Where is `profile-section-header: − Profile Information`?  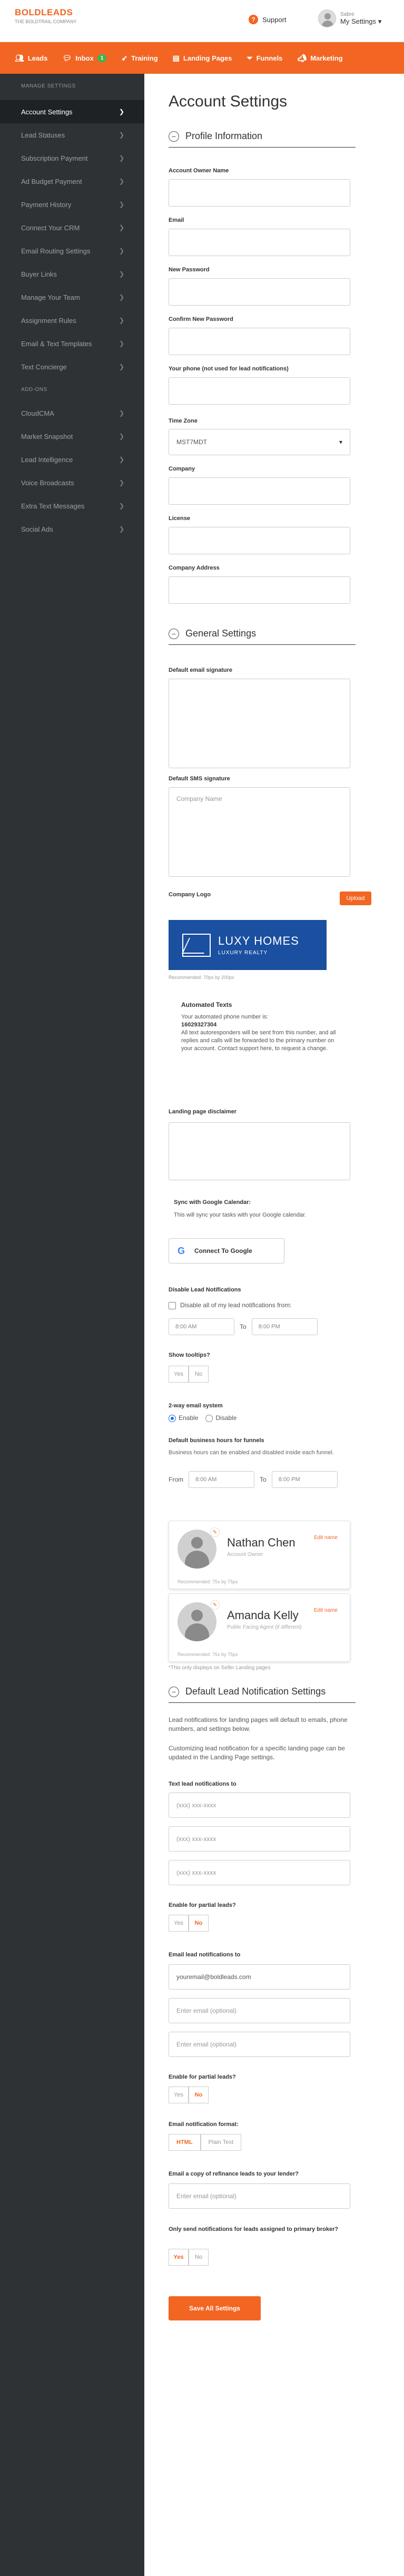
profile-section-header: − Profile Information is located at coordinates (262, 139).